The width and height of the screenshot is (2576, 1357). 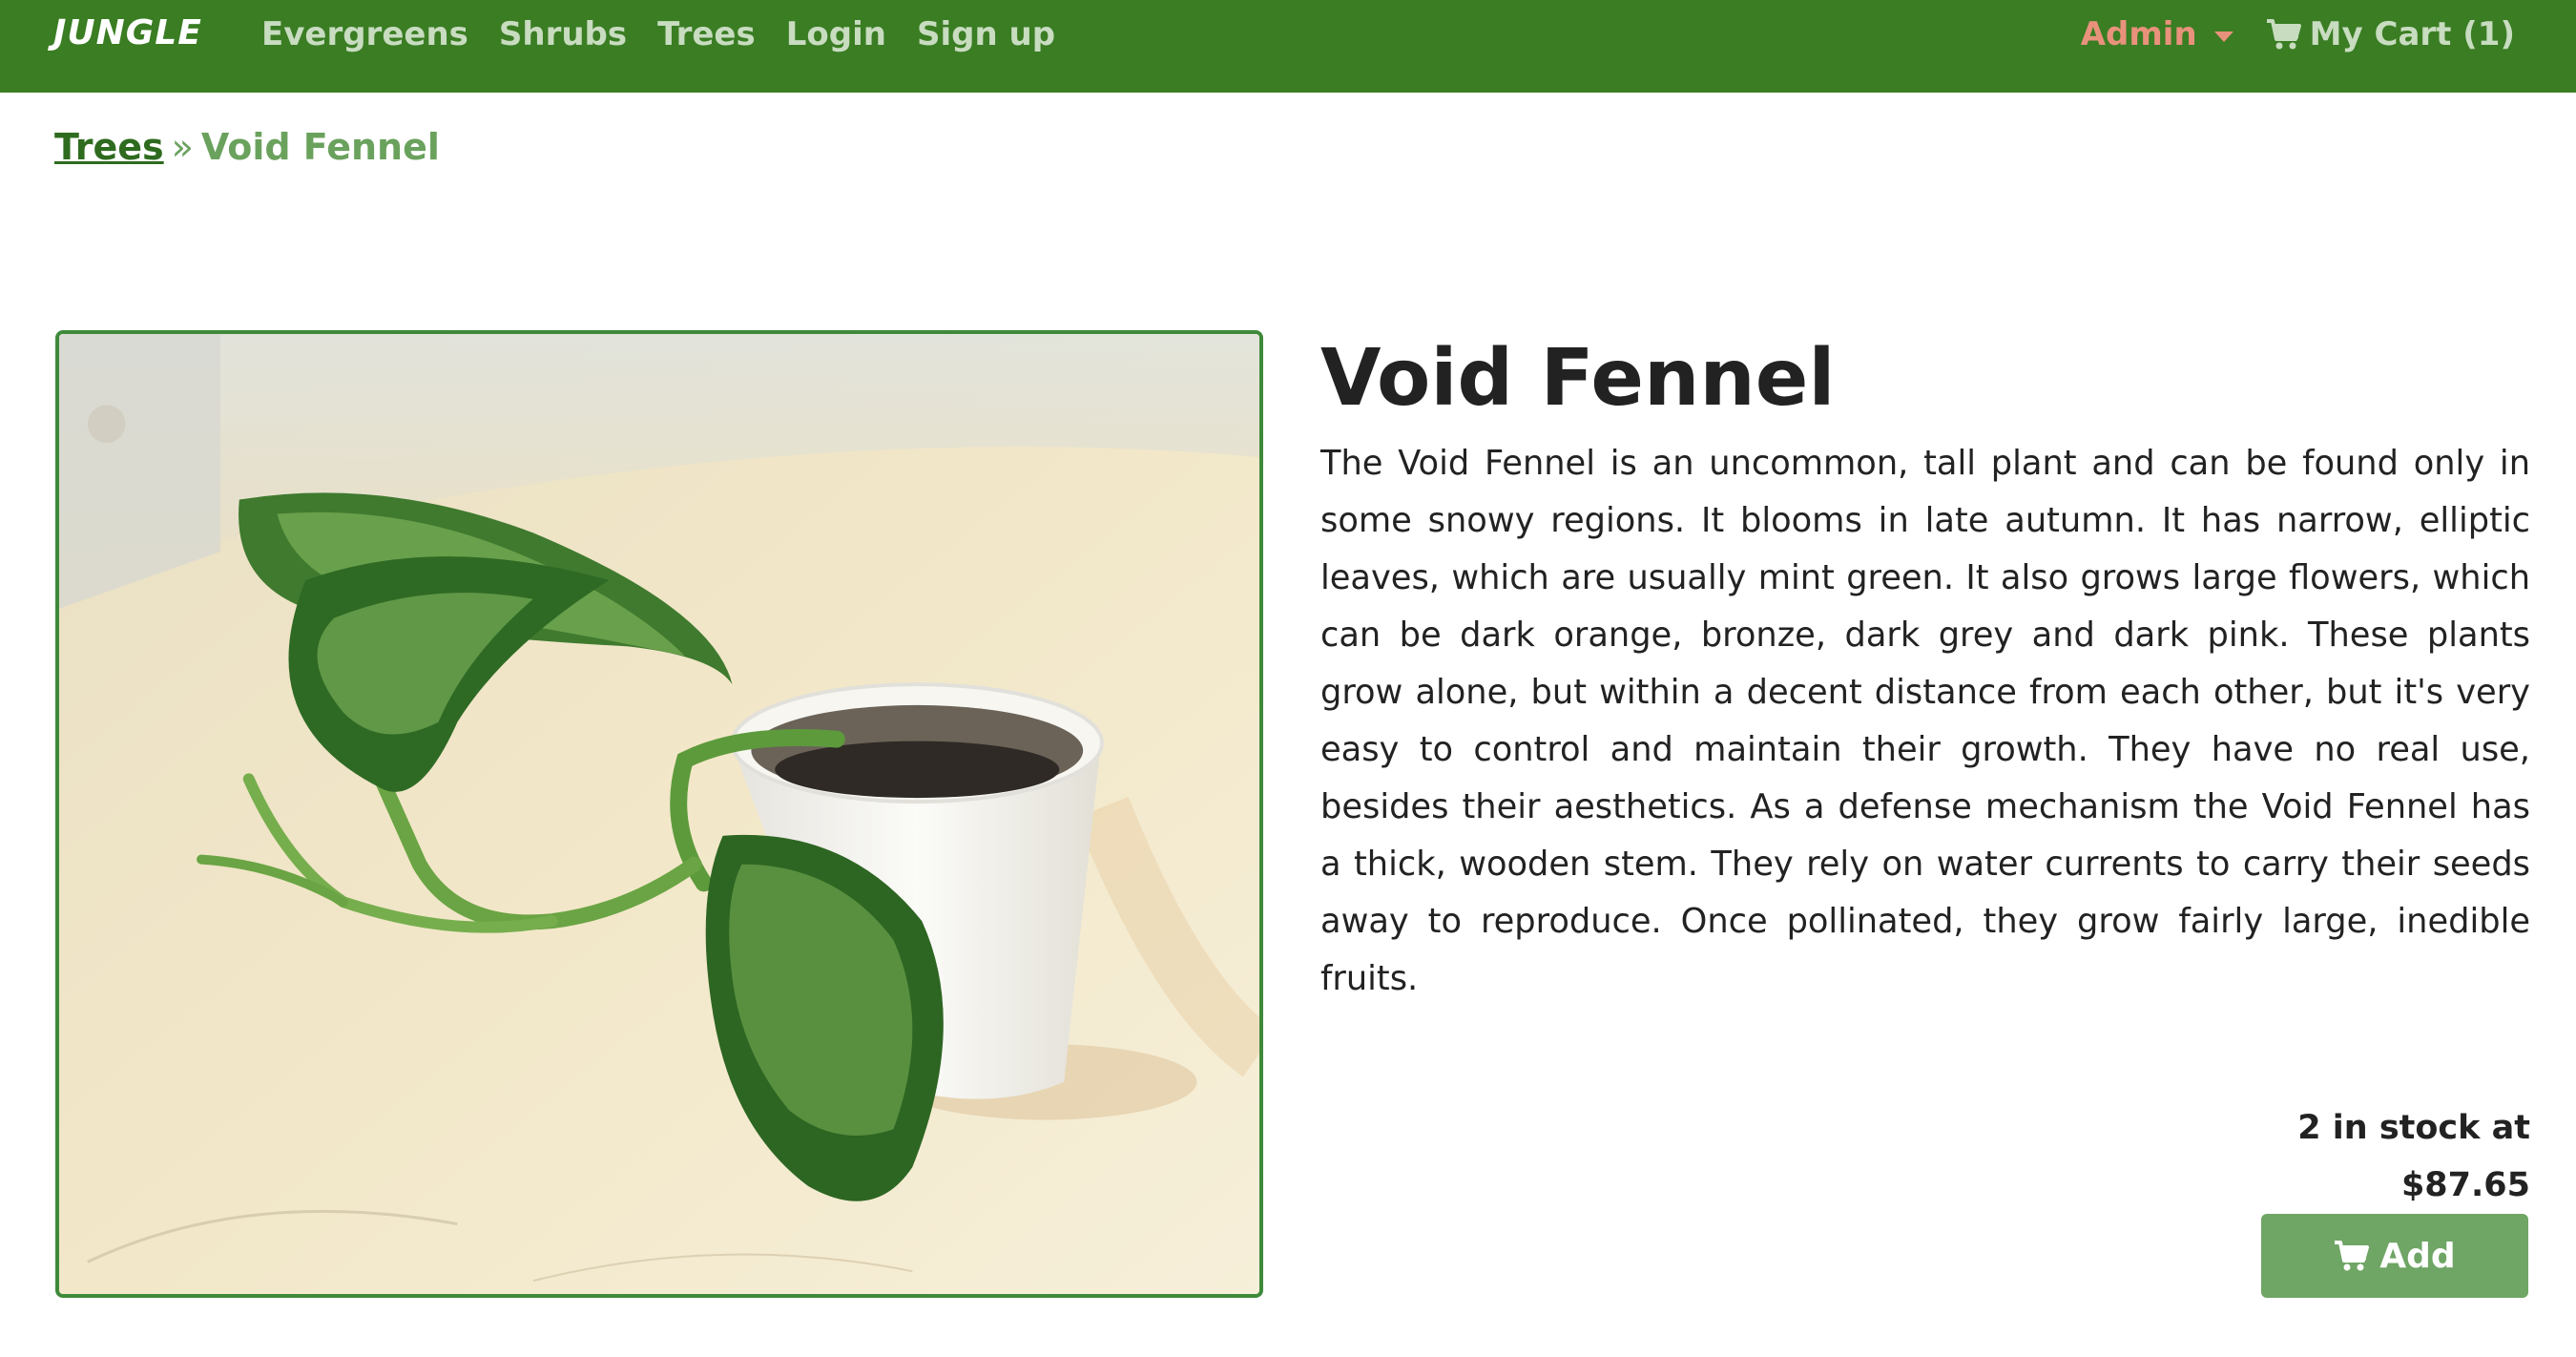 What do you see at coordinates (2413, 1157) in the screenshot?
I see `stock-info: 2 in stock at $87.65` at bounding box center [2413, 1157].